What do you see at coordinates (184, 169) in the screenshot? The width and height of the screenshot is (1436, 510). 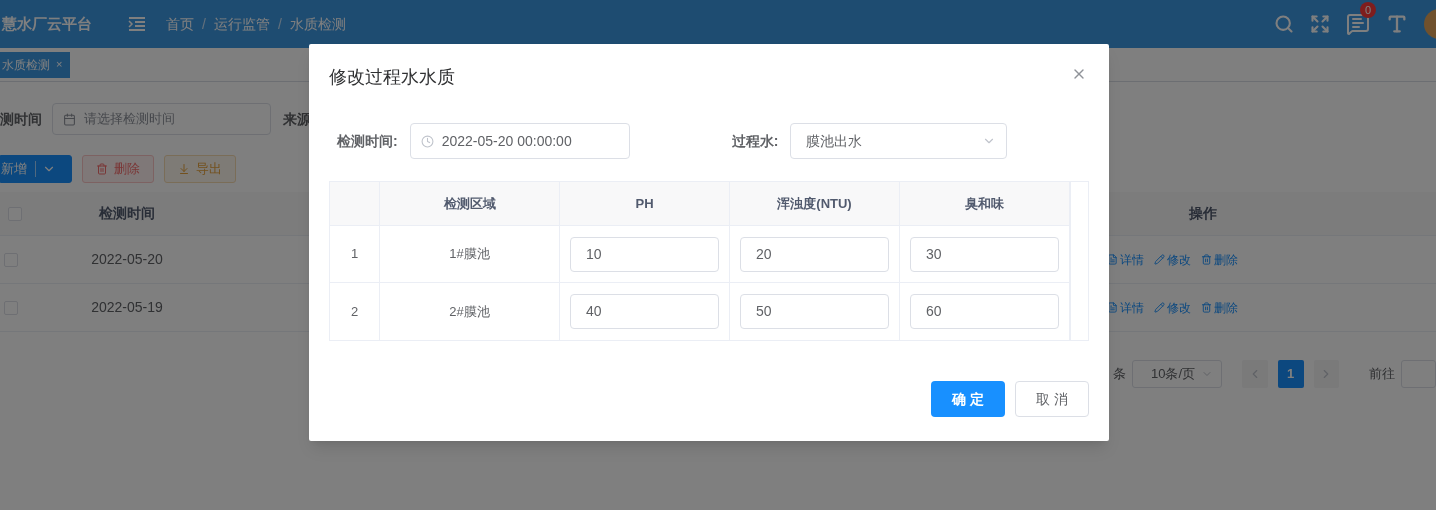 I see `download-icon` at bounding box center [184, 169].